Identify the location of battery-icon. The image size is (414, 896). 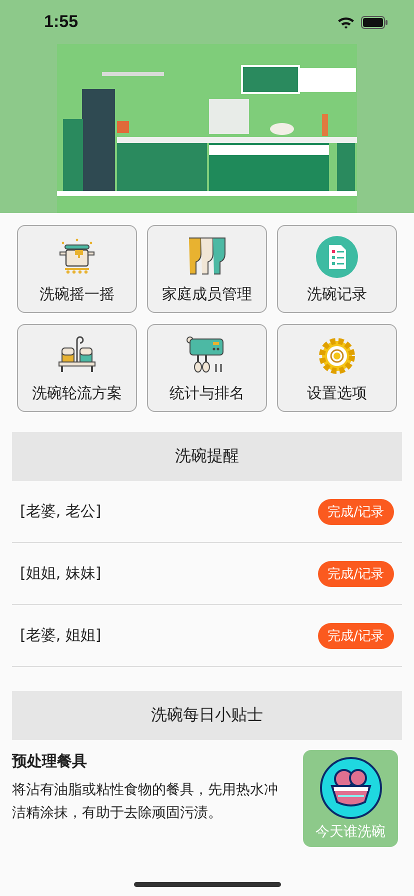
(374, 22).